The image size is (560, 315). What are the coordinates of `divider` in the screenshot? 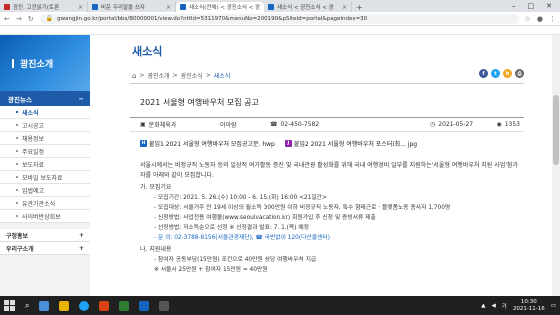 It's located at (327, 83).